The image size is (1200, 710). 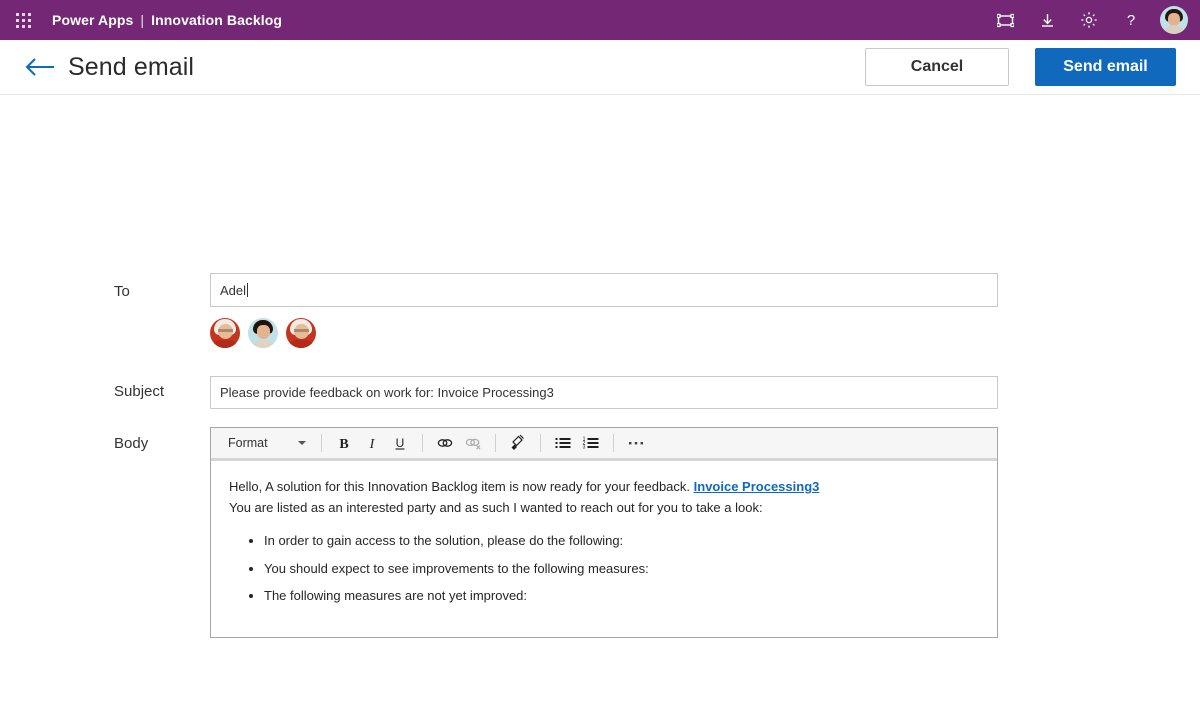 I want to click on editor-toolbar: Format B I U 1 2 3, so click(x=604, y=444).